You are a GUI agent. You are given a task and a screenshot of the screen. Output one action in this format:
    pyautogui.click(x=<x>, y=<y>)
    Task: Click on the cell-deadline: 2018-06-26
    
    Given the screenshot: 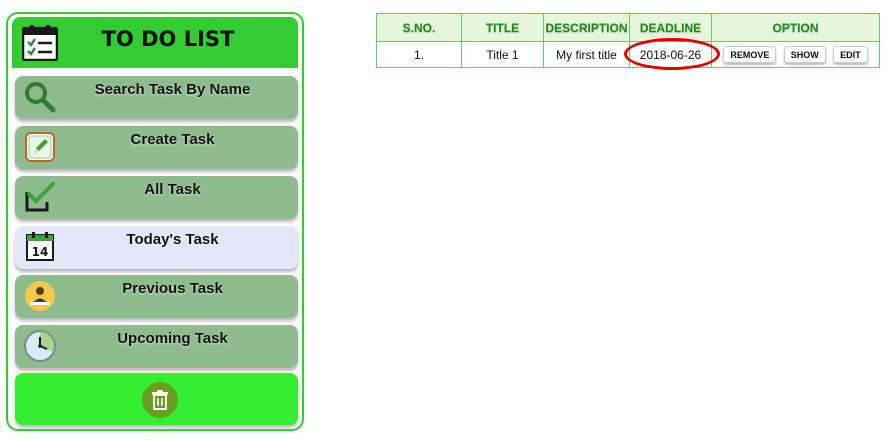 What is the action you would take?
    pyautogui.click(x=672, y=54)
    